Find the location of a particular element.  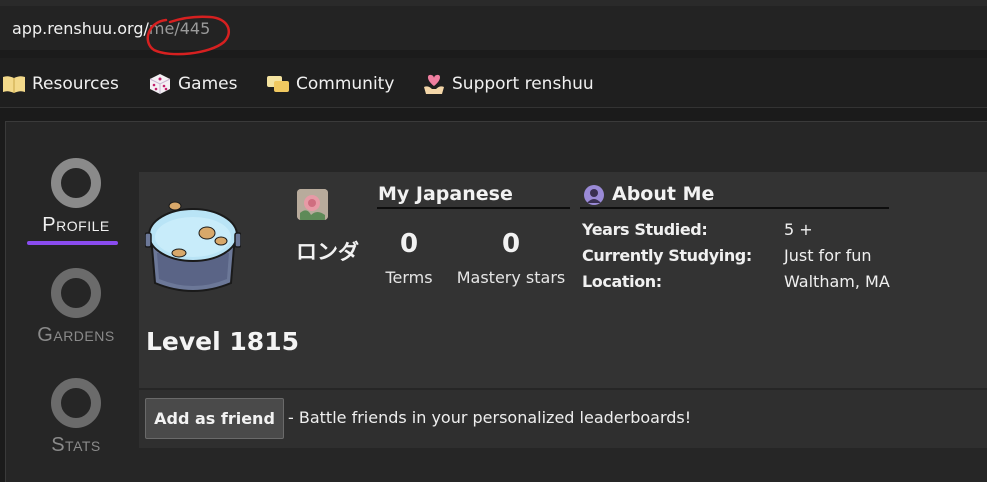

about-me-divider is located at coordinates (734, 208).